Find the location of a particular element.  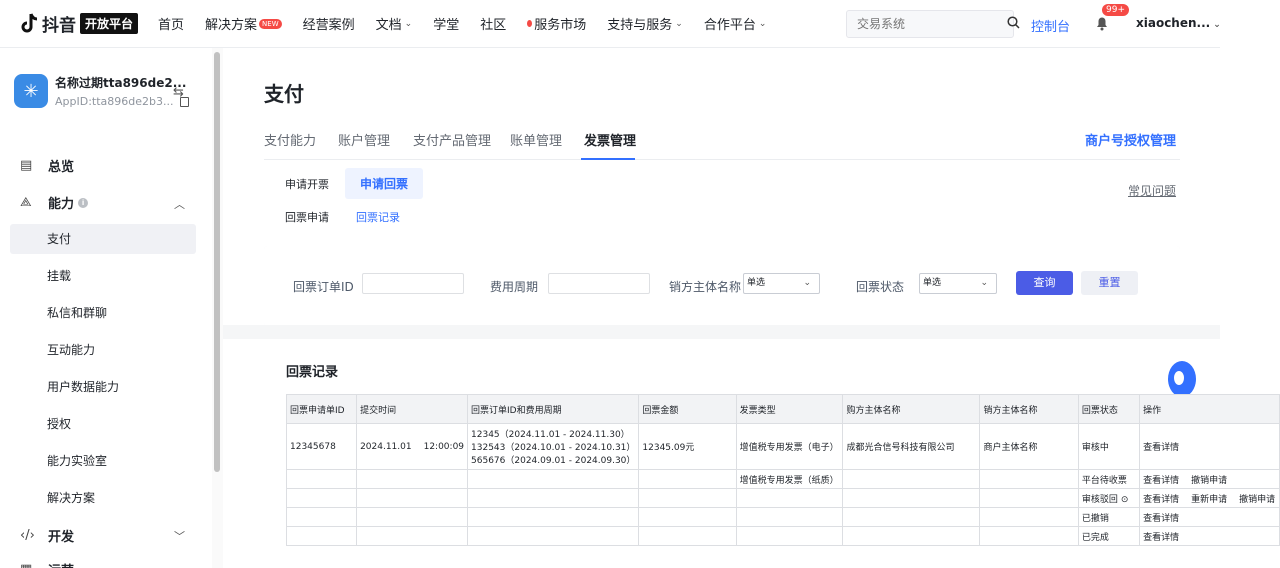

sidebar-group-develop: ‹/› 开发 is located at coordinates (47, 535).